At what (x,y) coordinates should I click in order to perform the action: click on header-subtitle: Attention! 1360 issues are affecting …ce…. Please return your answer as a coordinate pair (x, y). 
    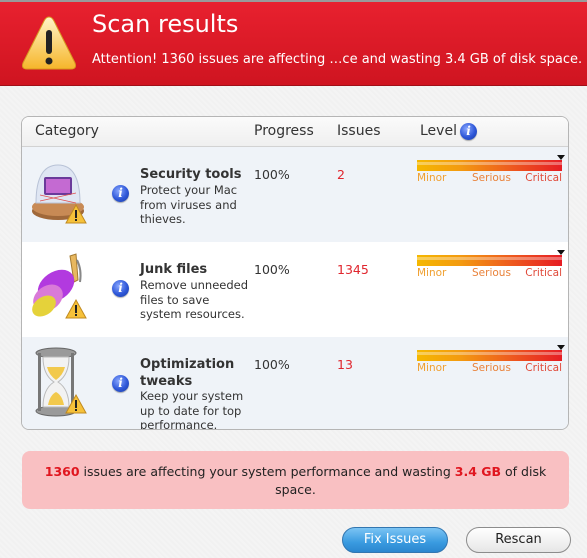
    Looking at the image, I should click on (337, 59).